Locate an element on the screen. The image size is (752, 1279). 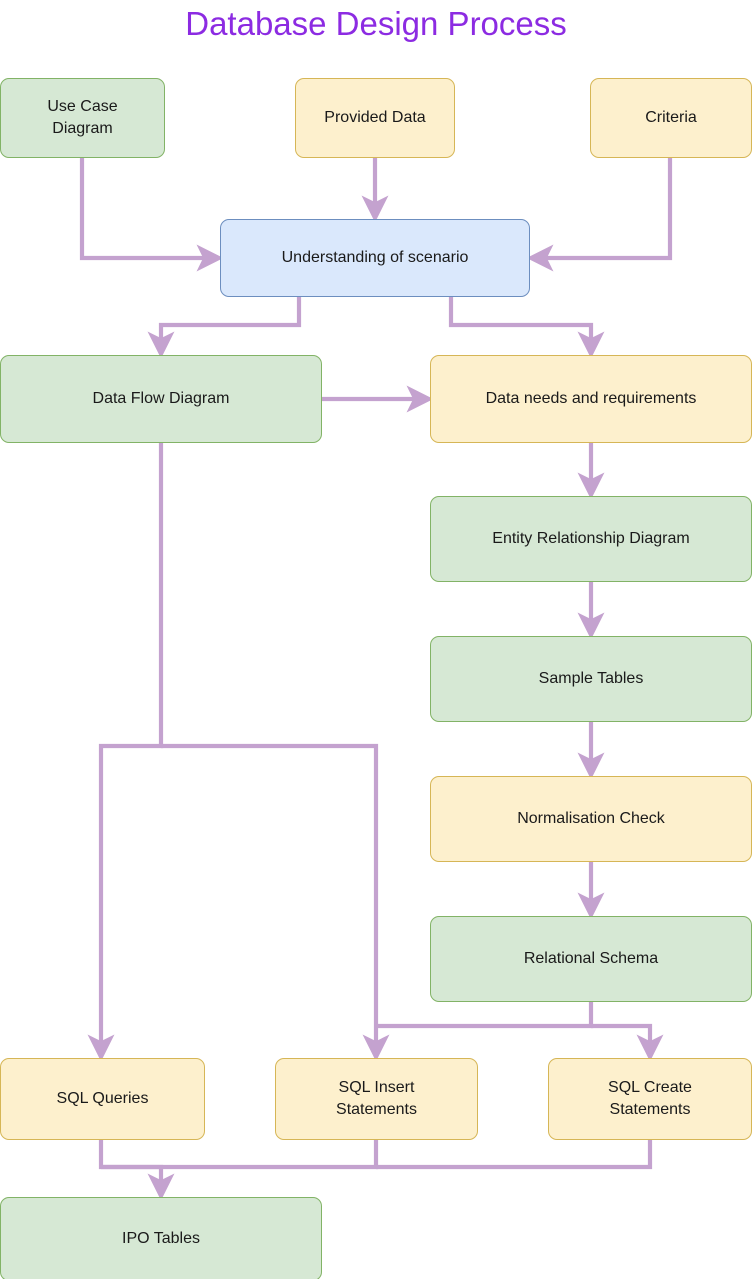
edge-sql-insert-to-ipo-tables is located at coordinates (240, 1155).